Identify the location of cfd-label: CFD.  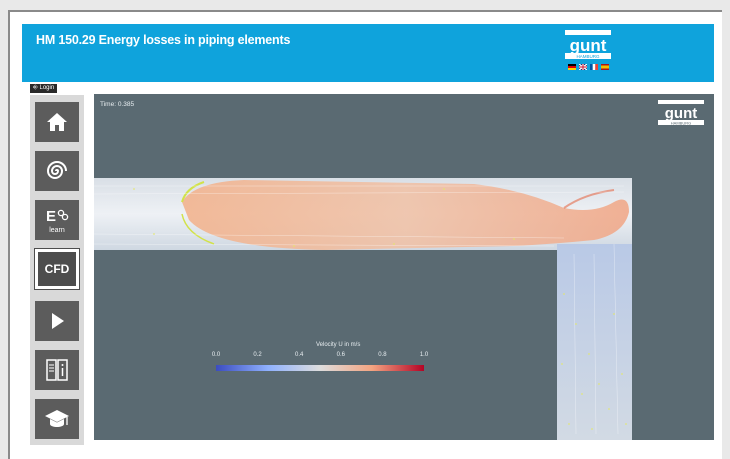
(57, 269).